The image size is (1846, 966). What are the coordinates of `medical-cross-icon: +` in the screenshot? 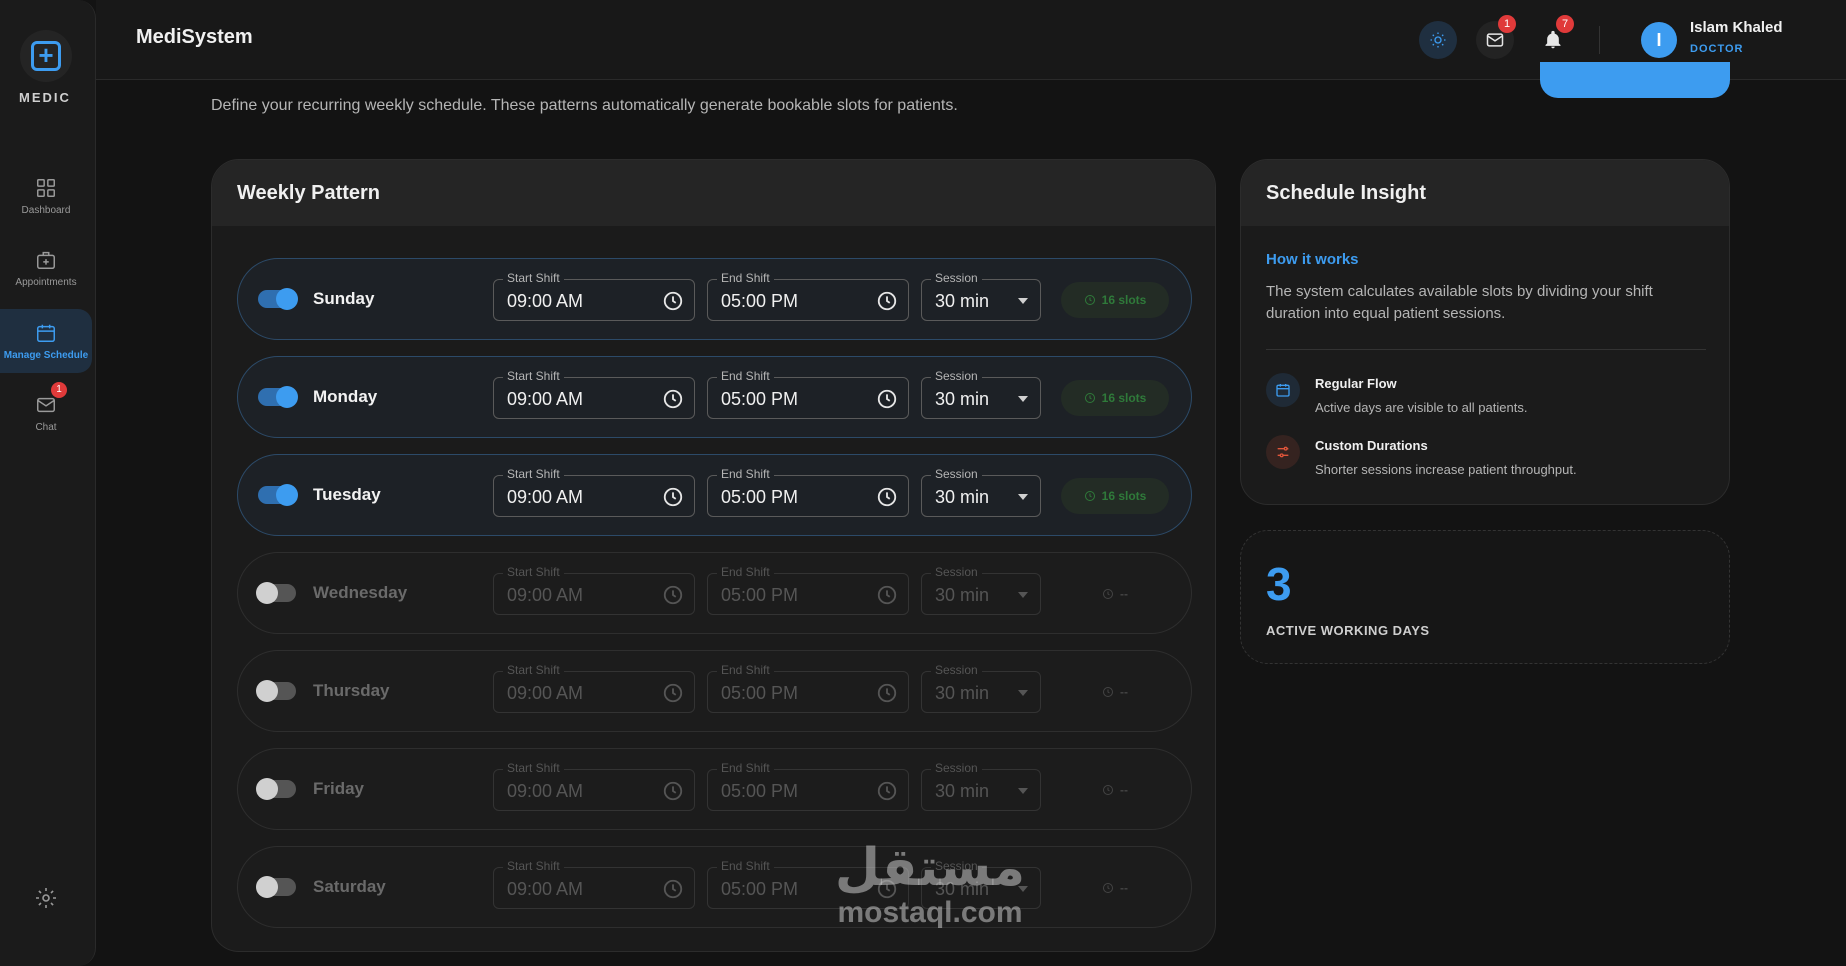 It's located at (46, 56).